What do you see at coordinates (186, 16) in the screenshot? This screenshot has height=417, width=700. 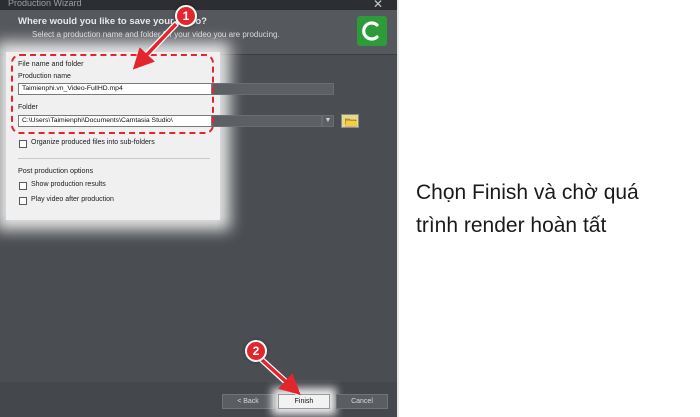 I see `step-1-marker: 1` at bounding box center [186, 16].